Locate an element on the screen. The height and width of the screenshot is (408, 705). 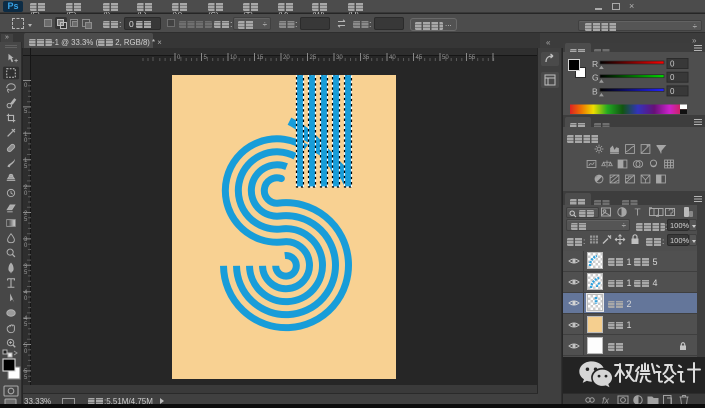
svg-text: B is located at coordinates (595, 91).